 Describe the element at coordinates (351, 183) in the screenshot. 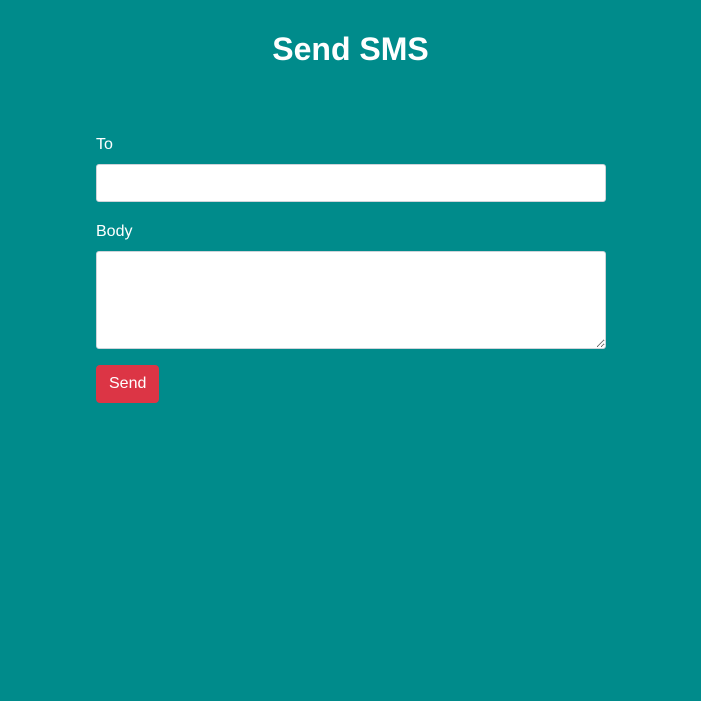

I see `to-input` at that location.